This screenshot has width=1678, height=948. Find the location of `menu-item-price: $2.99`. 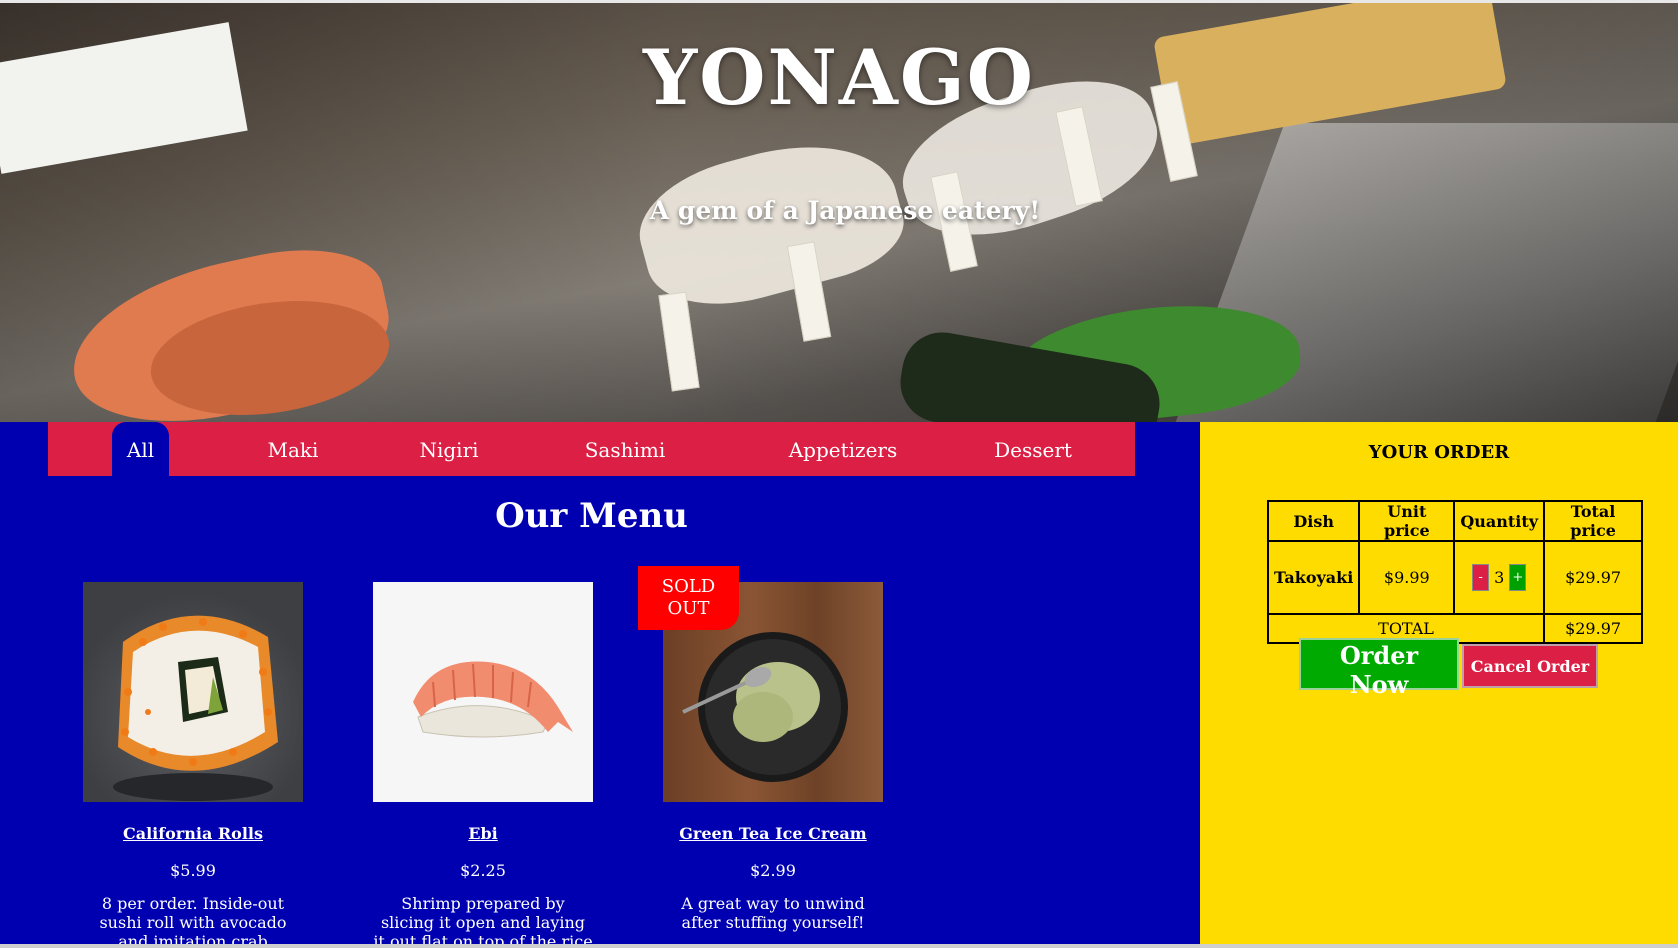

menu-item-price: $2.99 is located at coordinates (773, 870).